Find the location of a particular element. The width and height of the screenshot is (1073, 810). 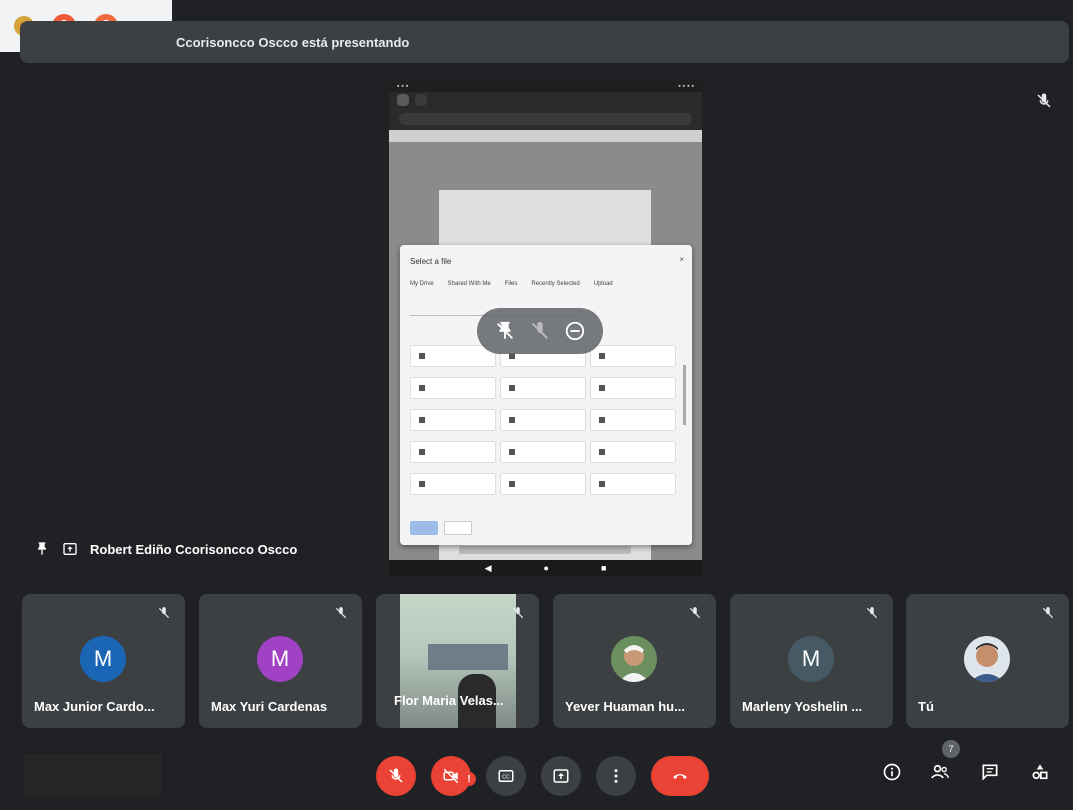

more-options-button is located at coordinates (616, 776).